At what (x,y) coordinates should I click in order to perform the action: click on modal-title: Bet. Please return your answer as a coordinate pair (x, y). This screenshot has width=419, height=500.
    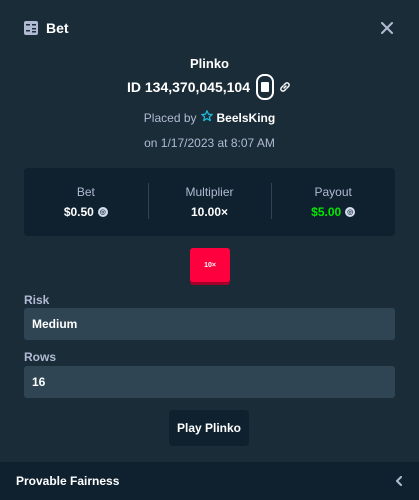
    Looking at the image, I should click on (57, 28).